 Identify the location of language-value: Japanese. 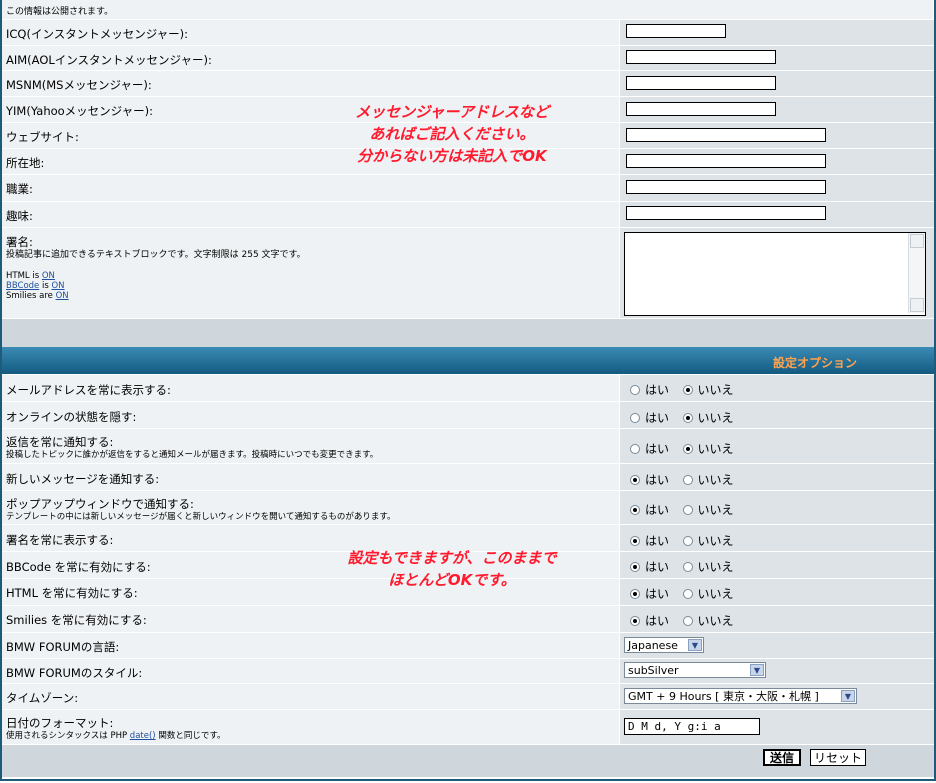
(653, 645).